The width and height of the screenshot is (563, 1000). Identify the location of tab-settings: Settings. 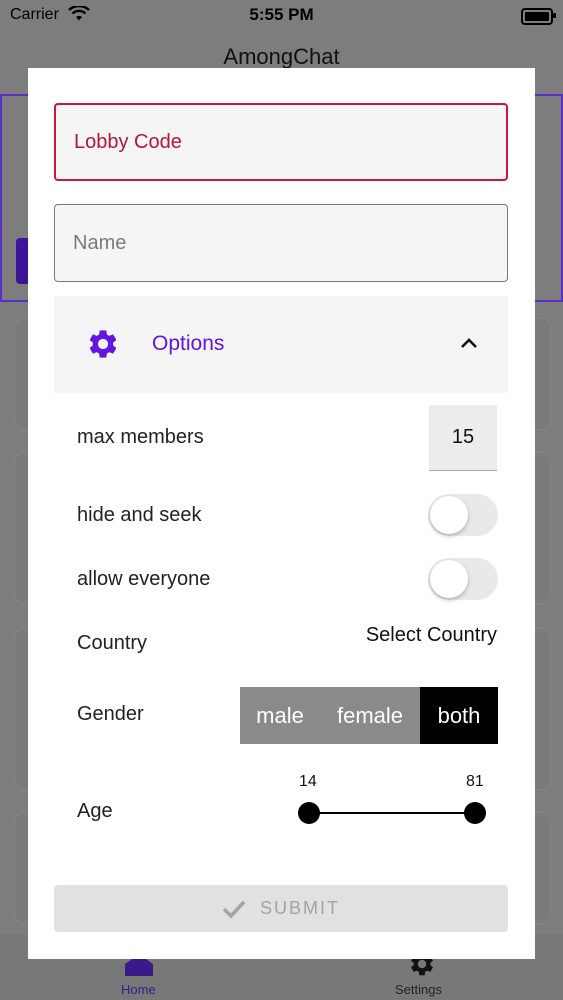
(418, 989).